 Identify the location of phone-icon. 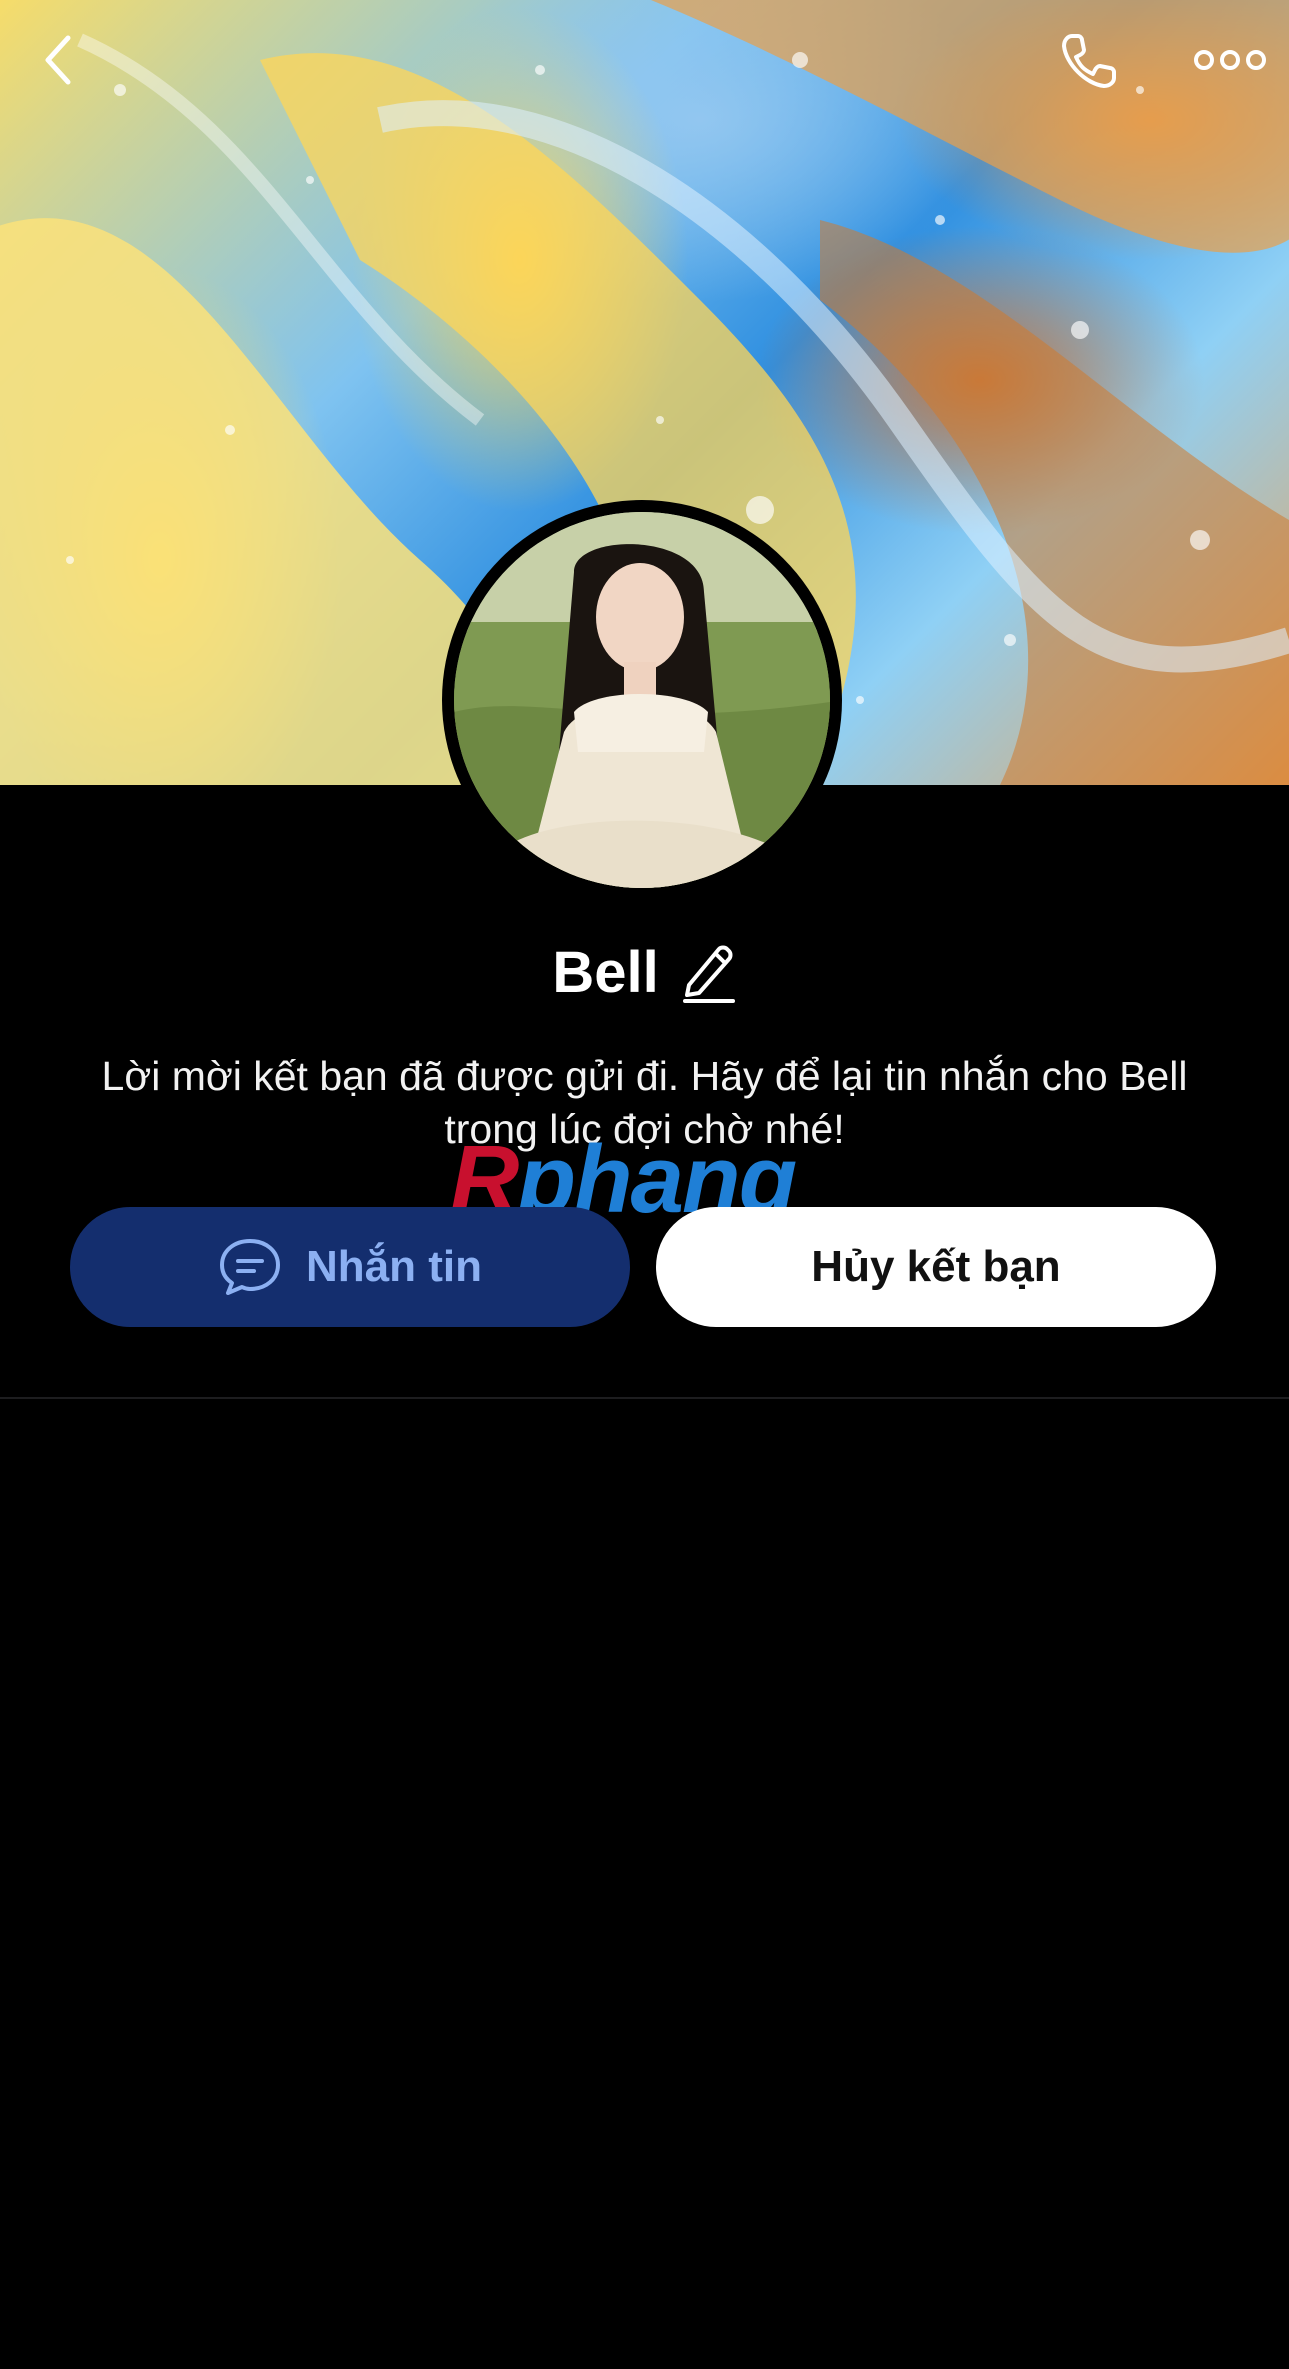
(1089, 61).